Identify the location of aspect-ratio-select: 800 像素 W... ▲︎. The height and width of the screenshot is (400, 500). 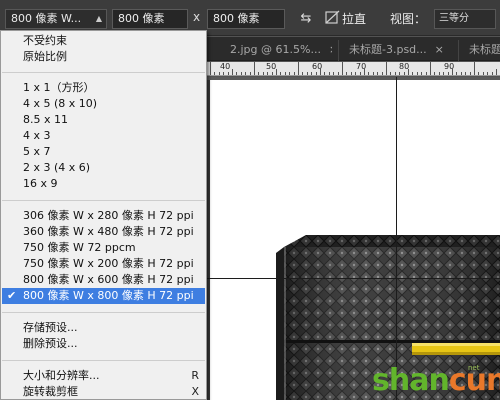
(56, 19).